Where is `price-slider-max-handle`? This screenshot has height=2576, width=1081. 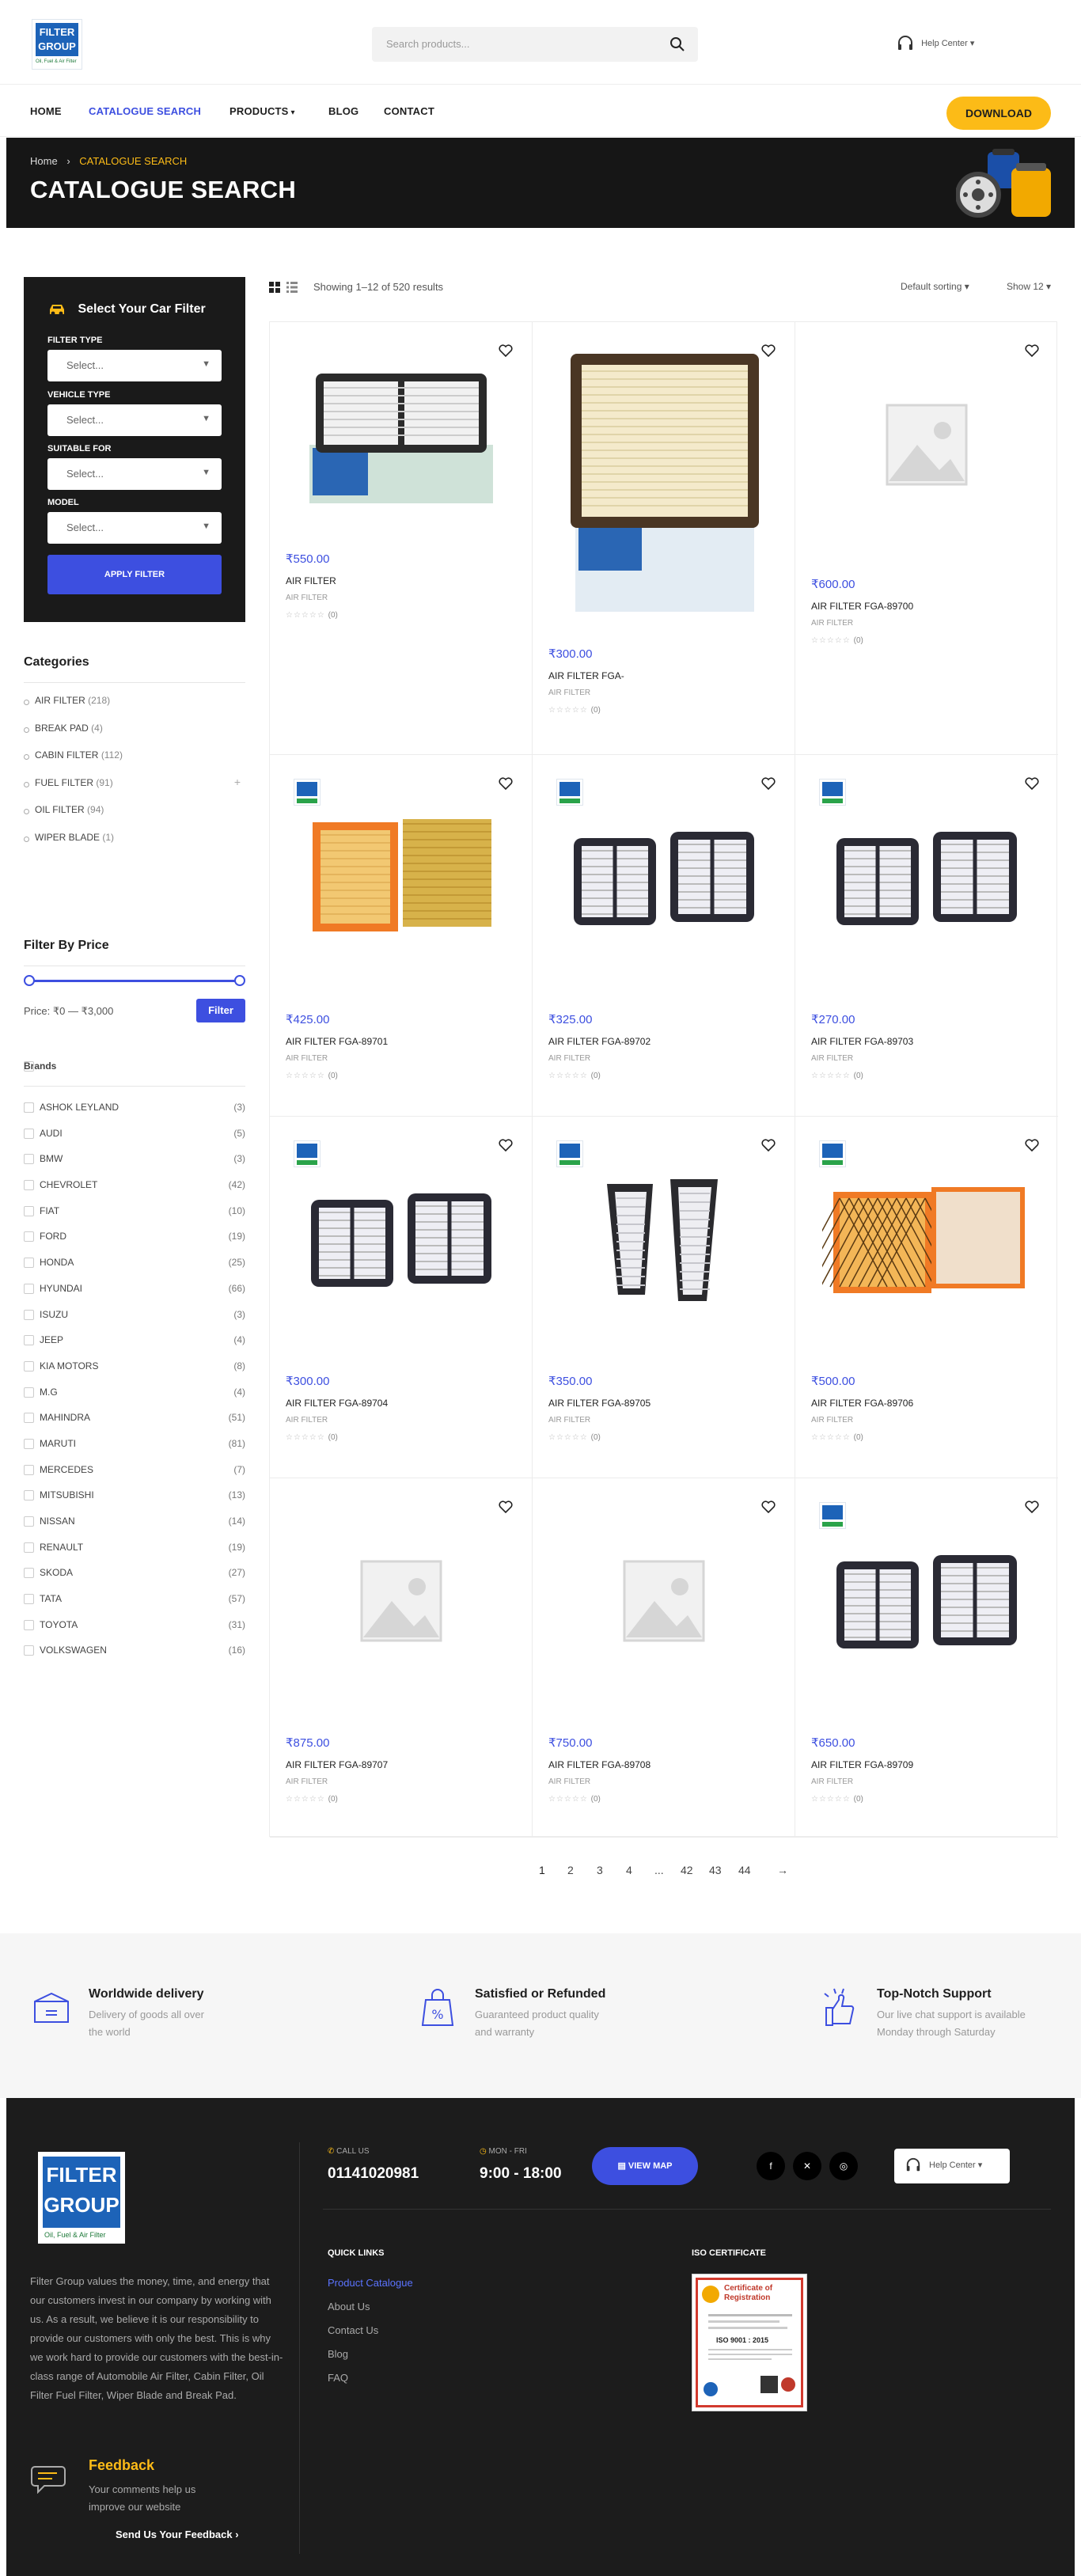 price-slider-max-handle is located at coordinates (239, 980).